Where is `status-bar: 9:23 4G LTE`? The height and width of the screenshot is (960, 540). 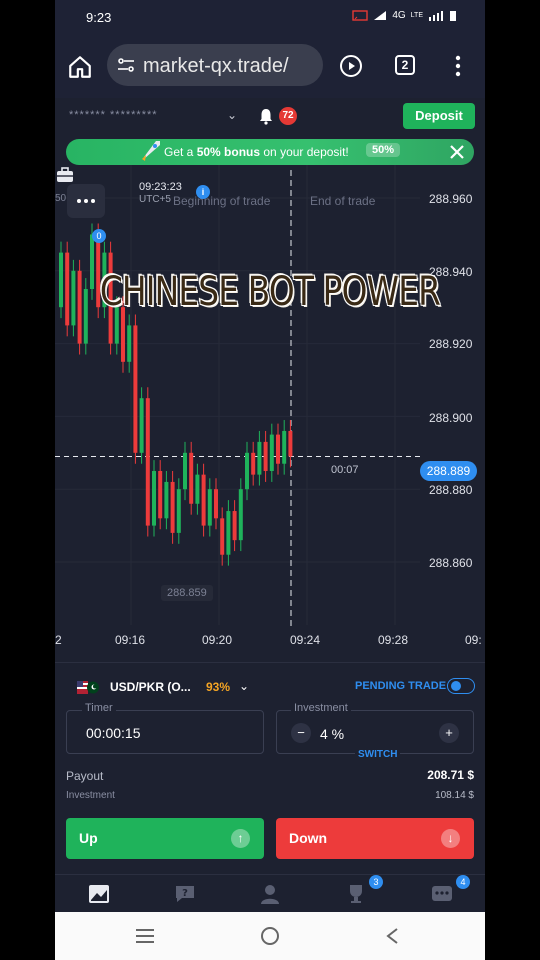
status-bar: 9:23 4G LTE is located at coordinates (270, 17).